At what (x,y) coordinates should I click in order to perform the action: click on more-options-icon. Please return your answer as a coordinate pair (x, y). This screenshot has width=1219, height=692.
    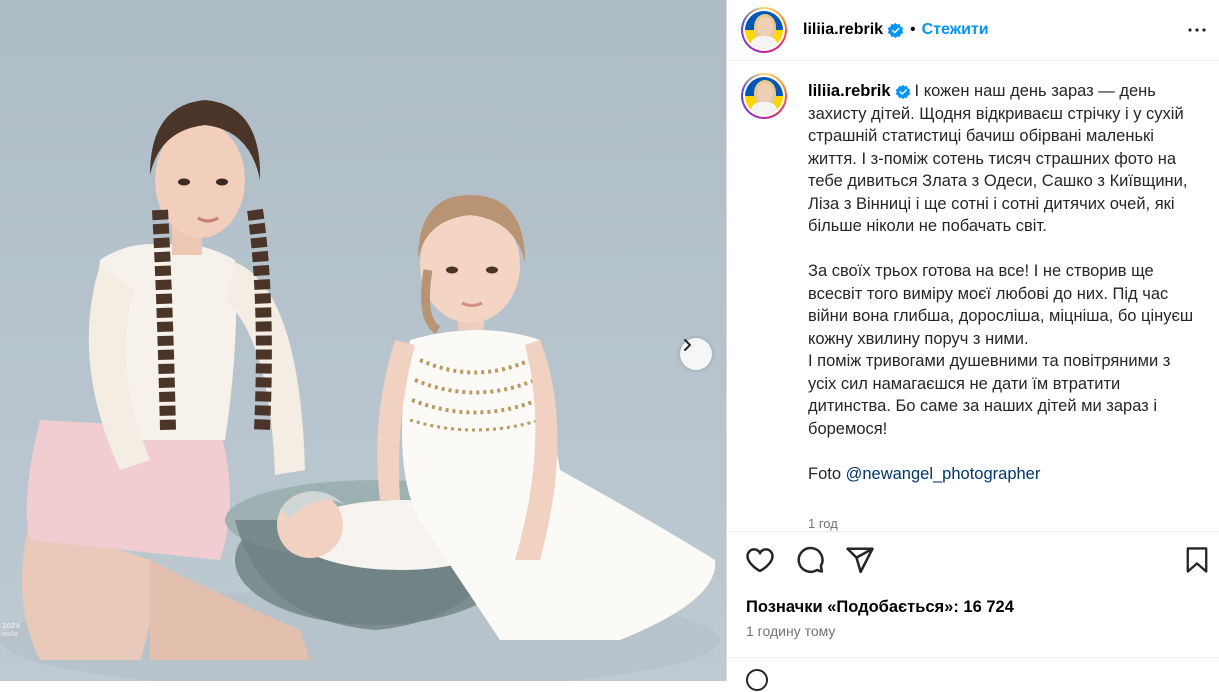
    Looking at the image, I should click on (1197, 30).